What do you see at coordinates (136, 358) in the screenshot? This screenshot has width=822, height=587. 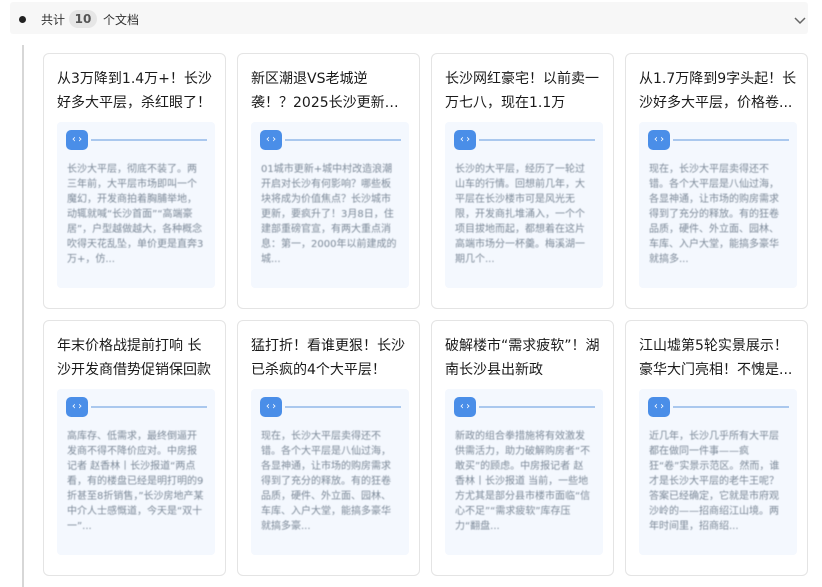 I see `card-title: 年末价格战提前打响 长沙开发商借势促销保回款` at bounding box center [136, 358].